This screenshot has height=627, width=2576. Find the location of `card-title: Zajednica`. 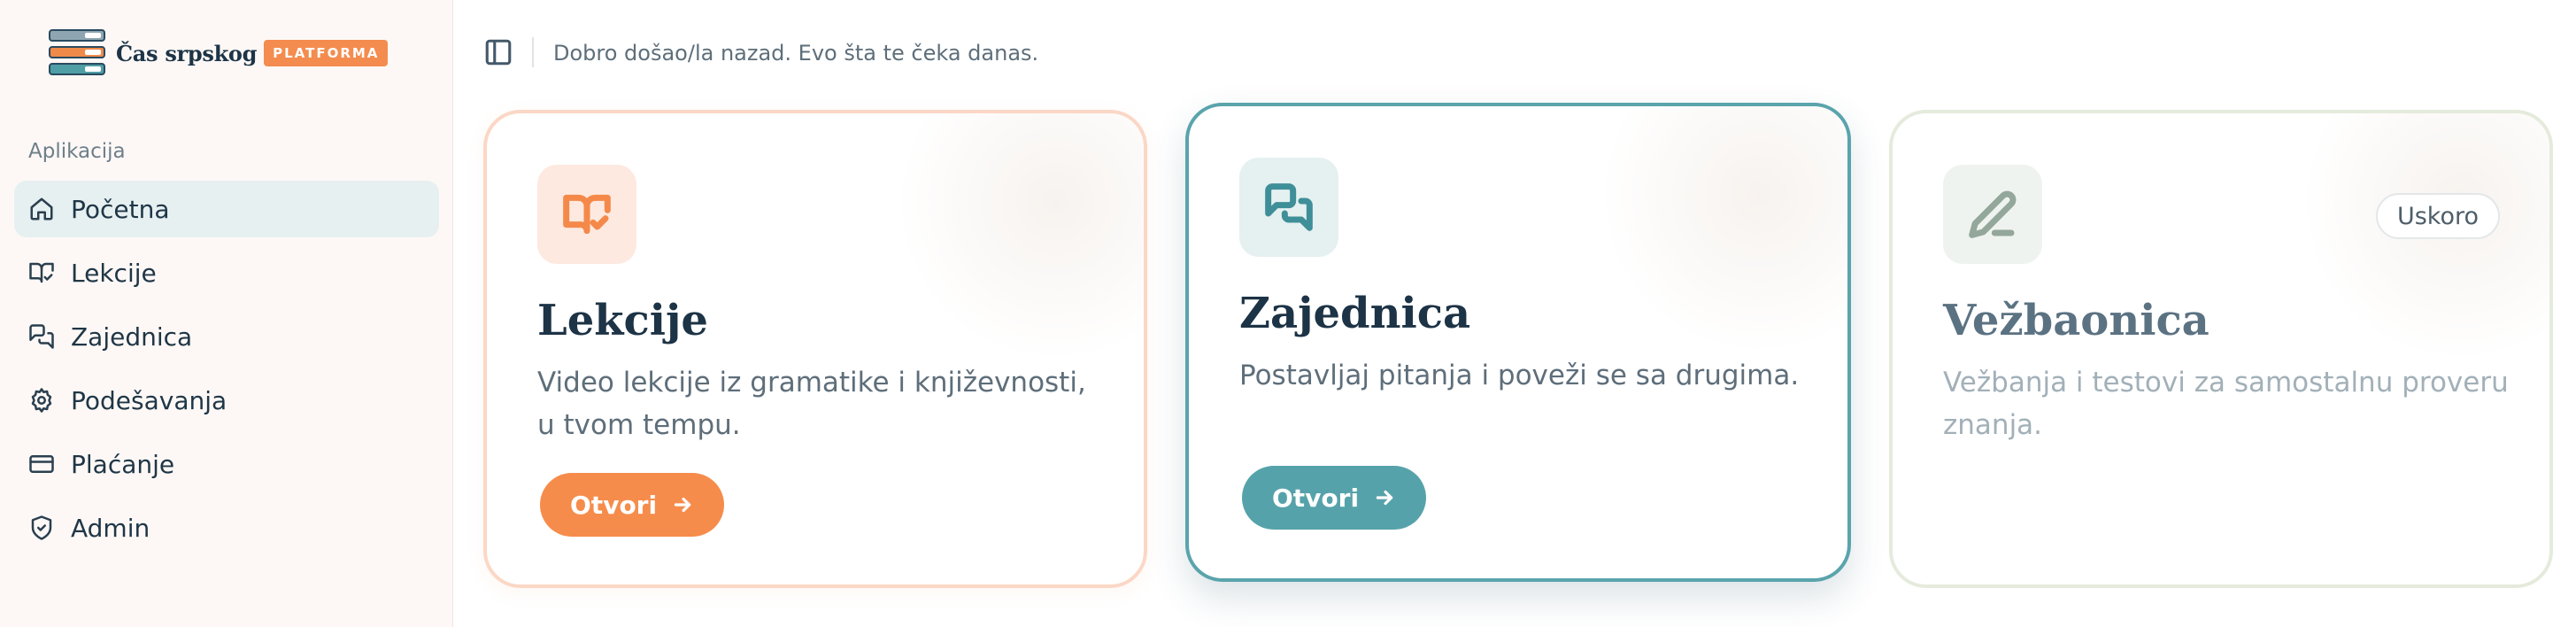

card-title: Zajednica is located at coordinates (1355, 313).